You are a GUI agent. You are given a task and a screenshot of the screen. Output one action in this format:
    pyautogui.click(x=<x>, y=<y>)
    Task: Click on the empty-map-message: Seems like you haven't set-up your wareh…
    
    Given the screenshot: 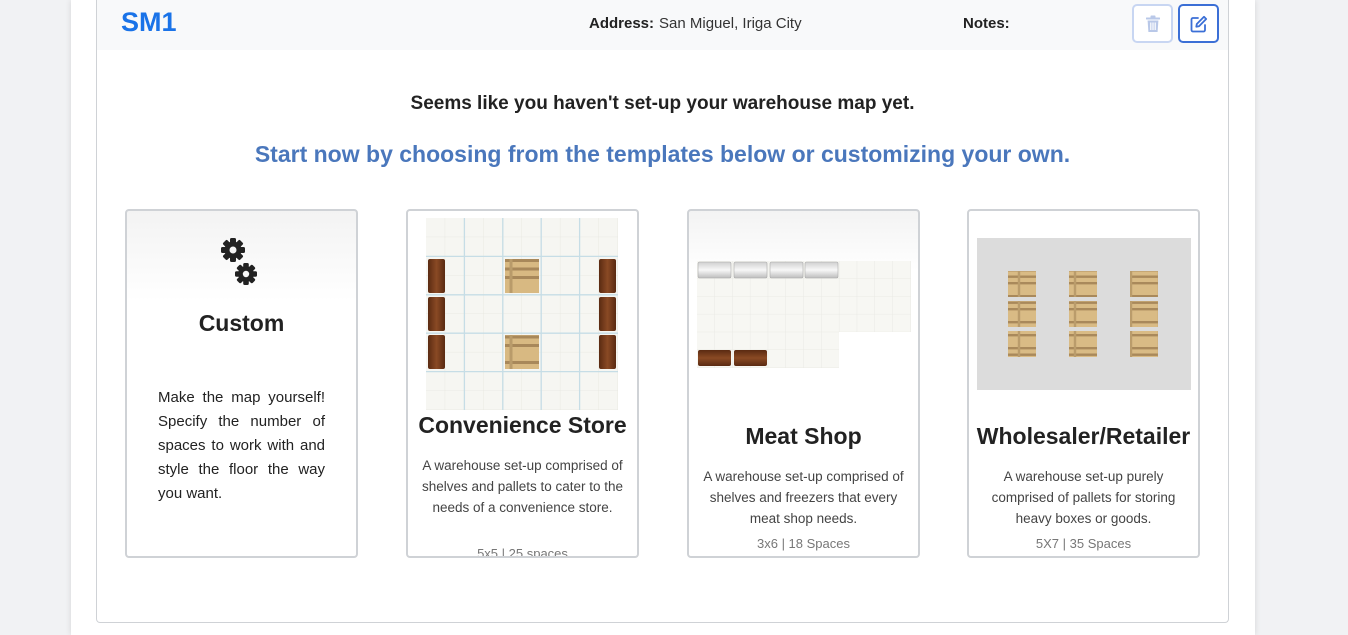 What is the action you would take?
    pyautogui.click(x=662, y=103)
    